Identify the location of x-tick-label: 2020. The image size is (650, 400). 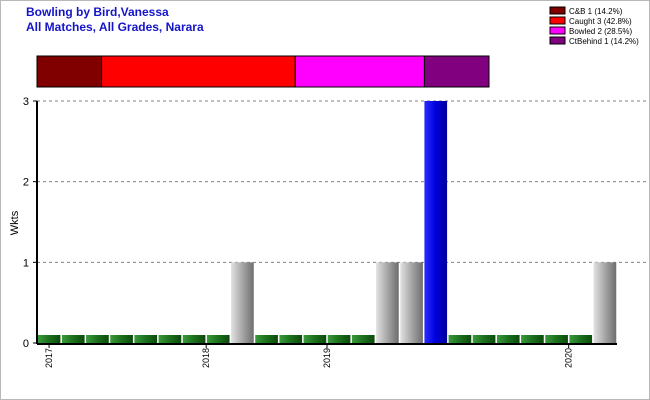
(569, 358).